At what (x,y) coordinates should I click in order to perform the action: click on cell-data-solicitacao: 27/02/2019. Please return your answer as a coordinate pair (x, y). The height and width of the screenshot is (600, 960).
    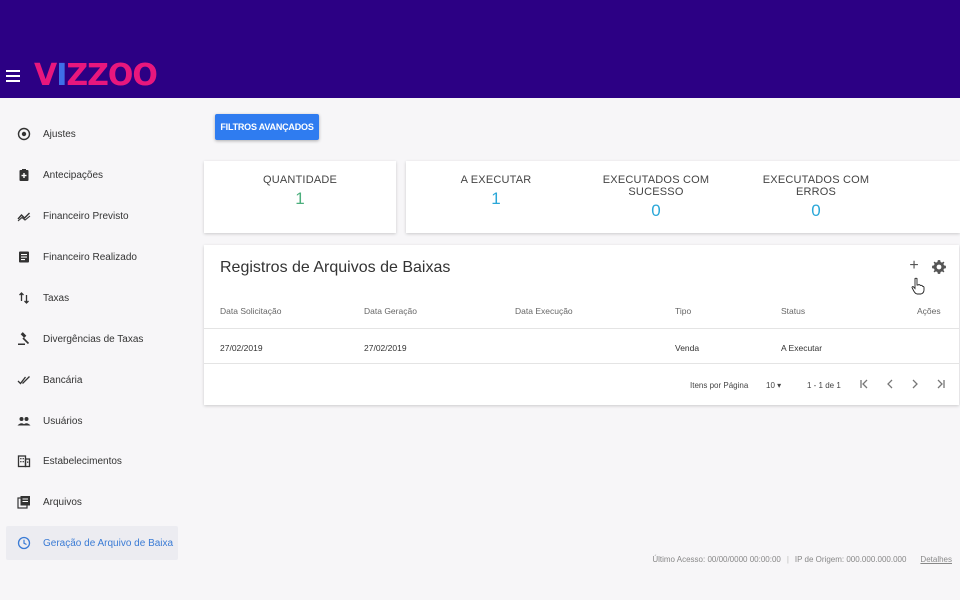
    Looking at the image, I should click on (241, 348).